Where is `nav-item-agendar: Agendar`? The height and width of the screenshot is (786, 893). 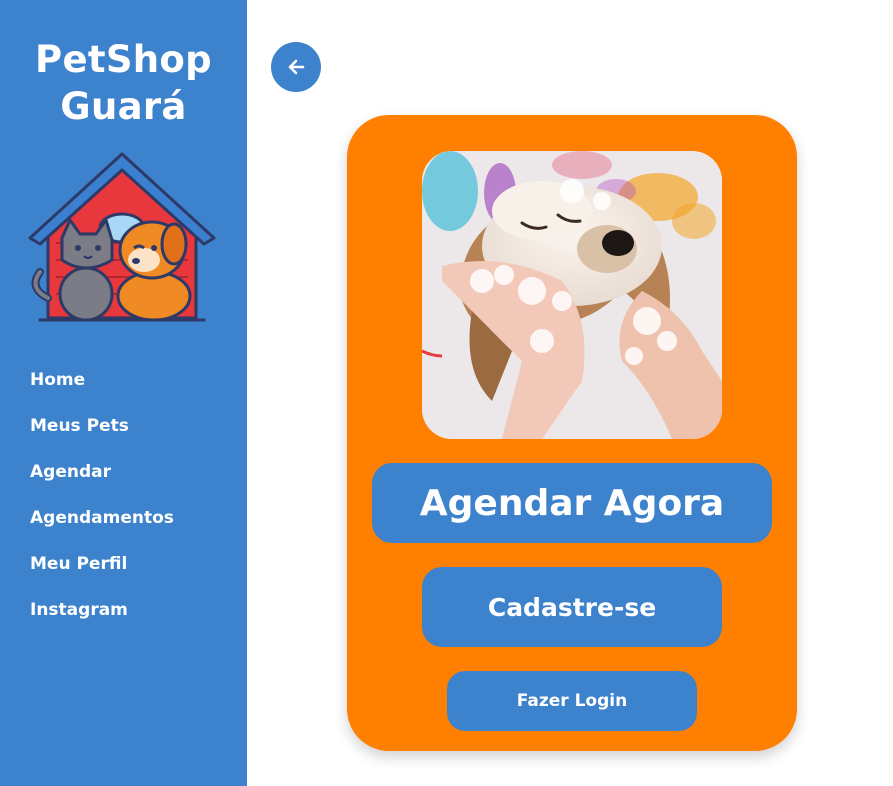
nav-item-agendar: Agendar is located at coordinates (102, 481).